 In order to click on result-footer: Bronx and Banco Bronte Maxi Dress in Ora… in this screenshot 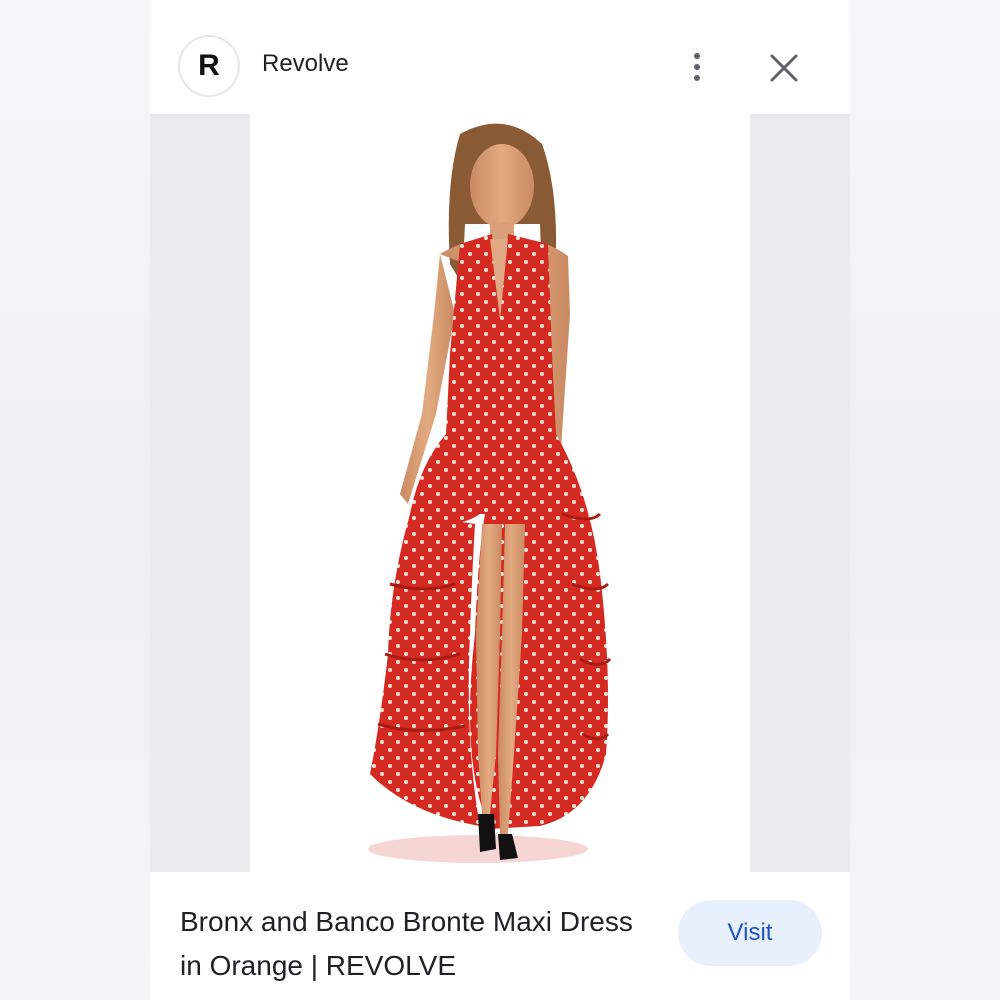, I will do `click(500, 936)`.